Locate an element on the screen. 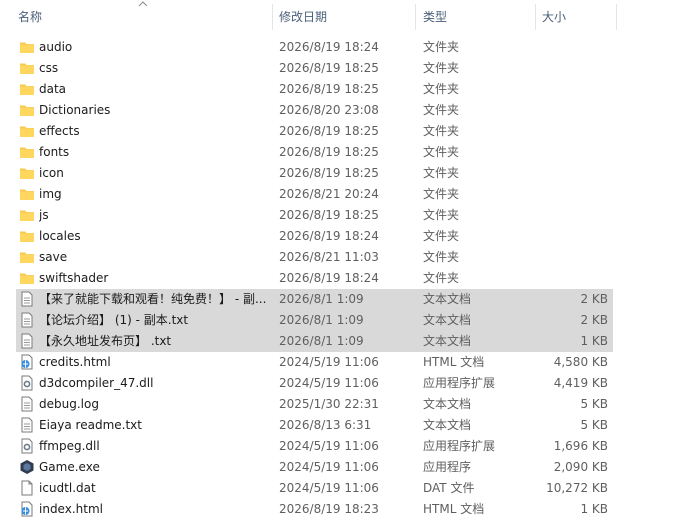 The width and height of the screenshot is (676, 520). file-date: 2026/8/13 6:31 is located at coordinates (325, 425).